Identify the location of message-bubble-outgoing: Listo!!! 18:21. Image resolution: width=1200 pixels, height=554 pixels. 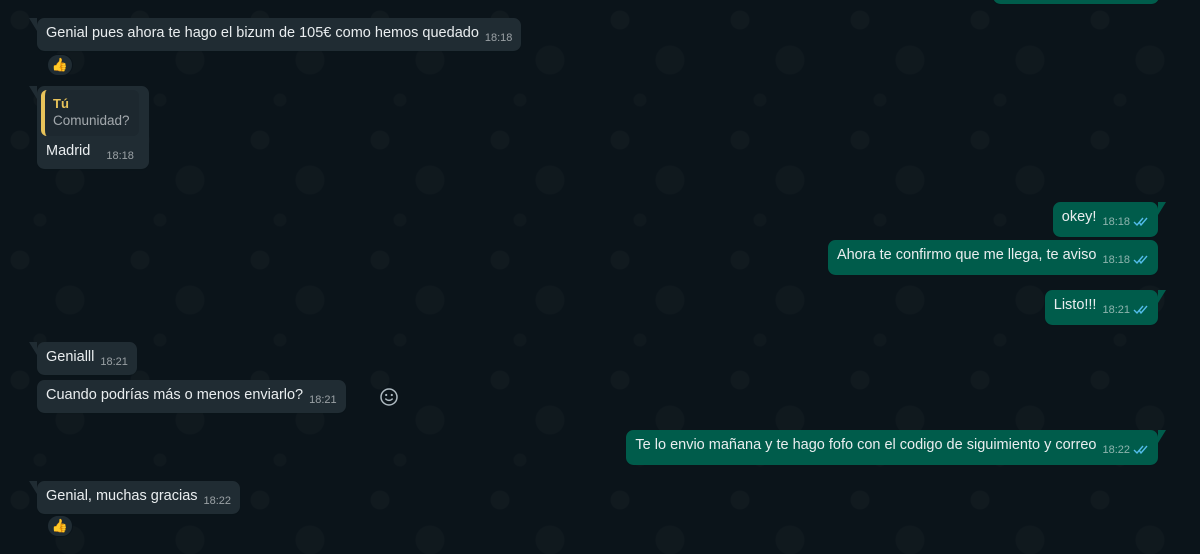
(1105, 307).